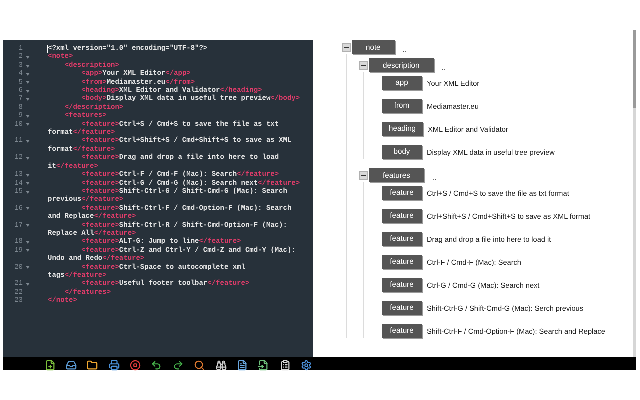  What do you see at coordinates (71, 365) in the screenshot?
I see `inbox-icon` at bounding box center [71, 365].